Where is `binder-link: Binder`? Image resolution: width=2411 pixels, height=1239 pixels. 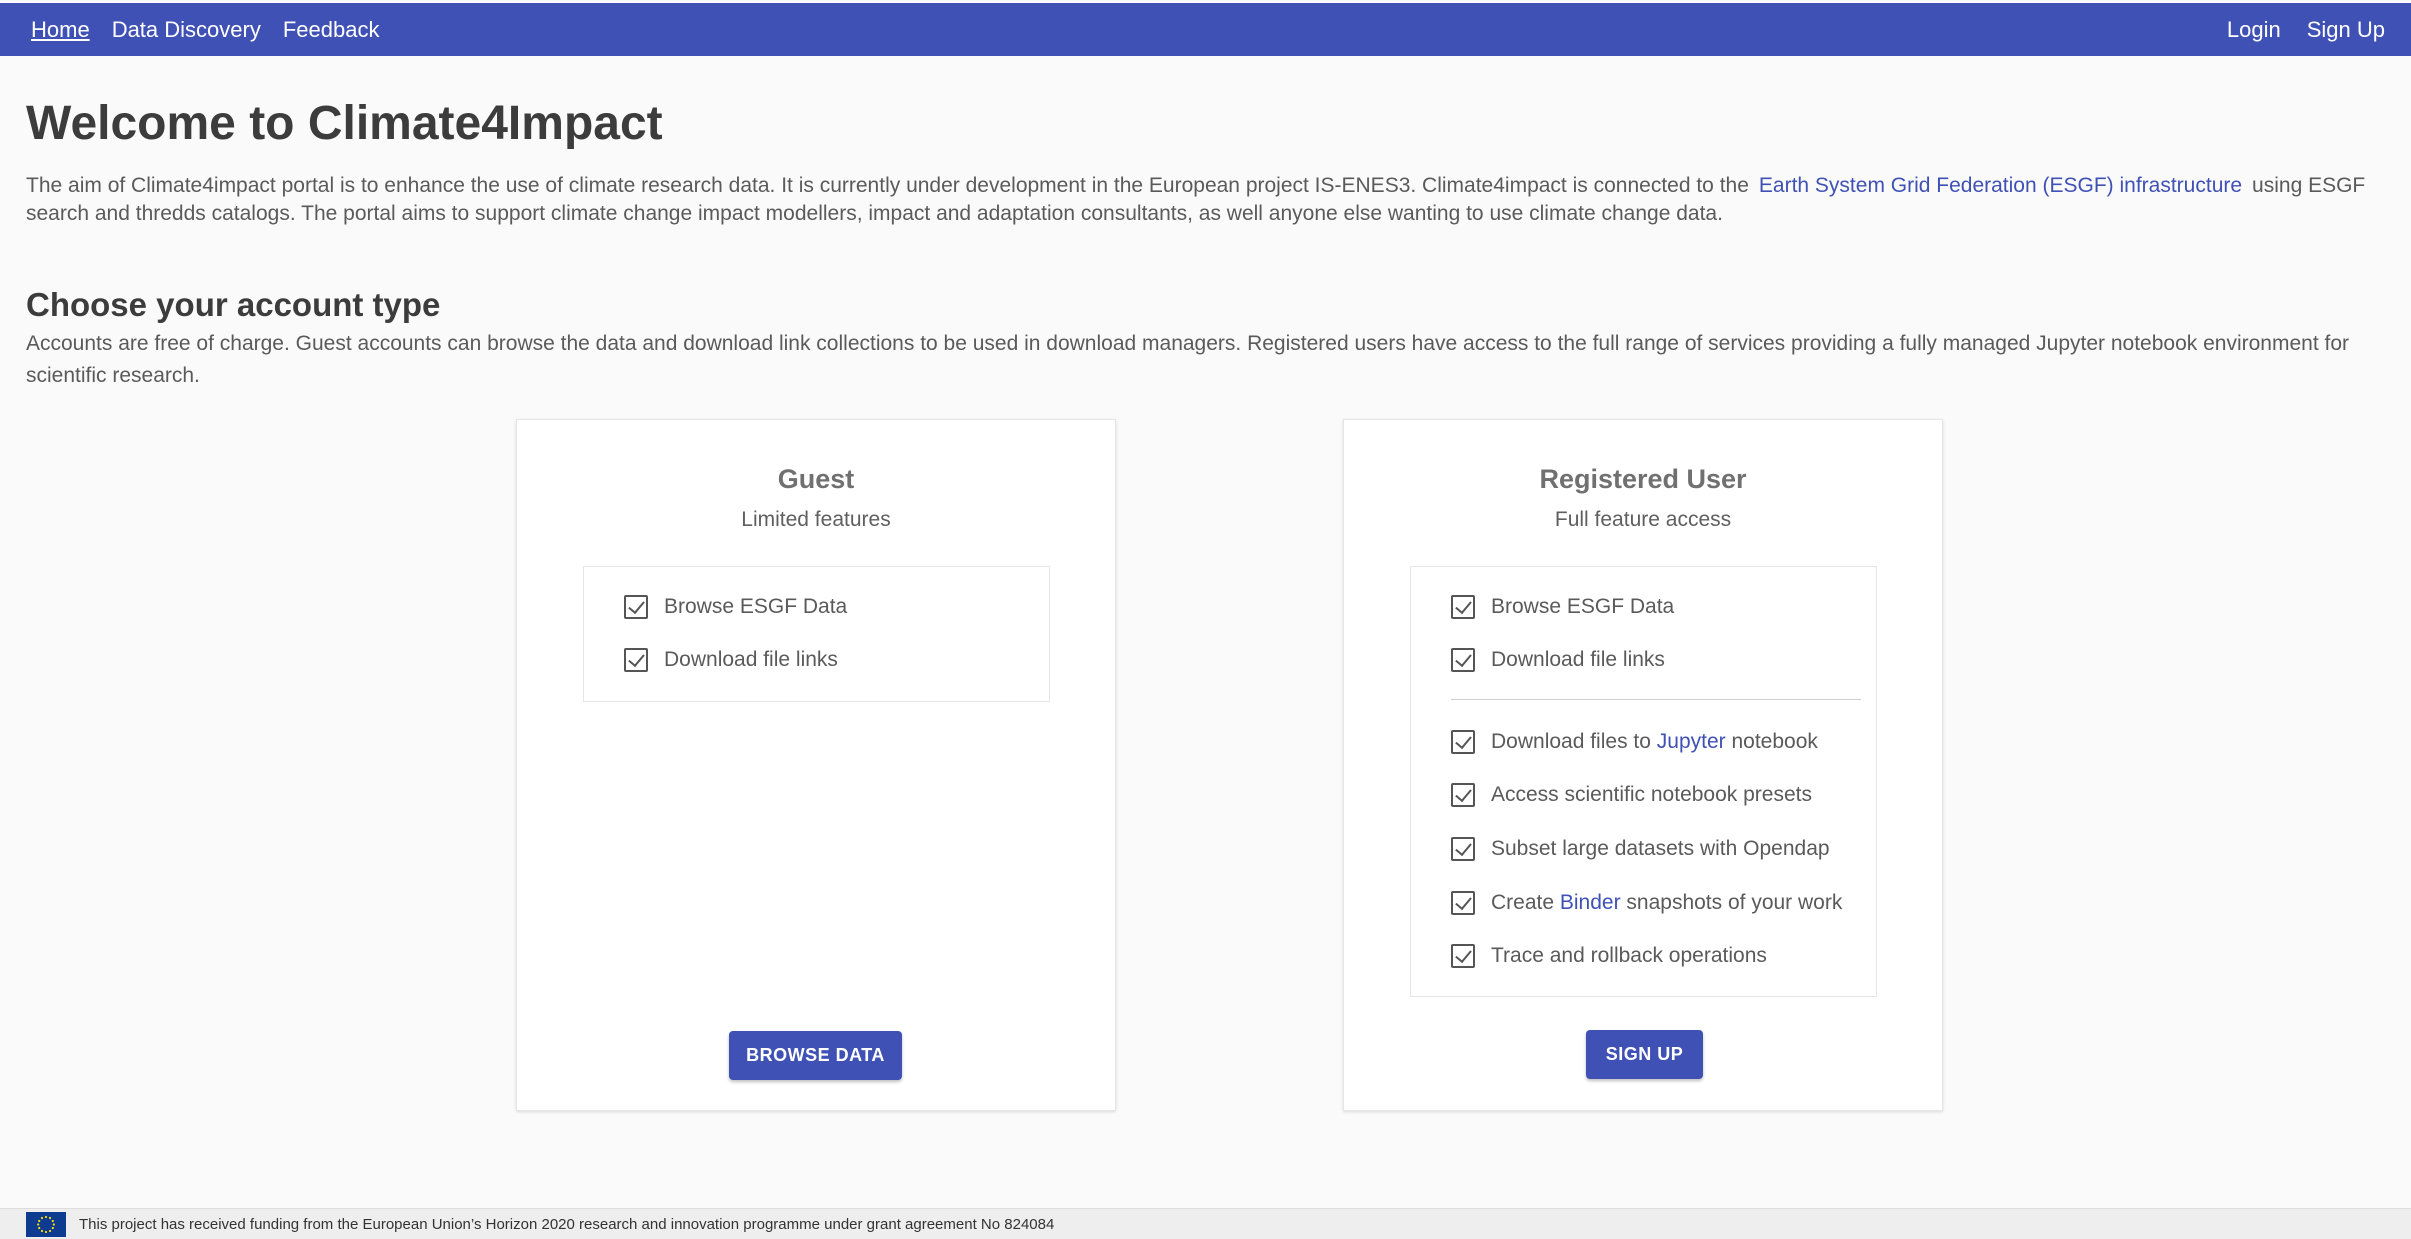
binder-link: Binder is located at coordinates (1590, 902).